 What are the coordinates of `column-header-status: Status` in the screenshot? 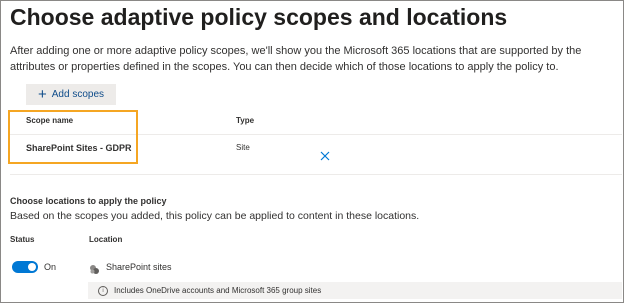 It's located at (22, 239).